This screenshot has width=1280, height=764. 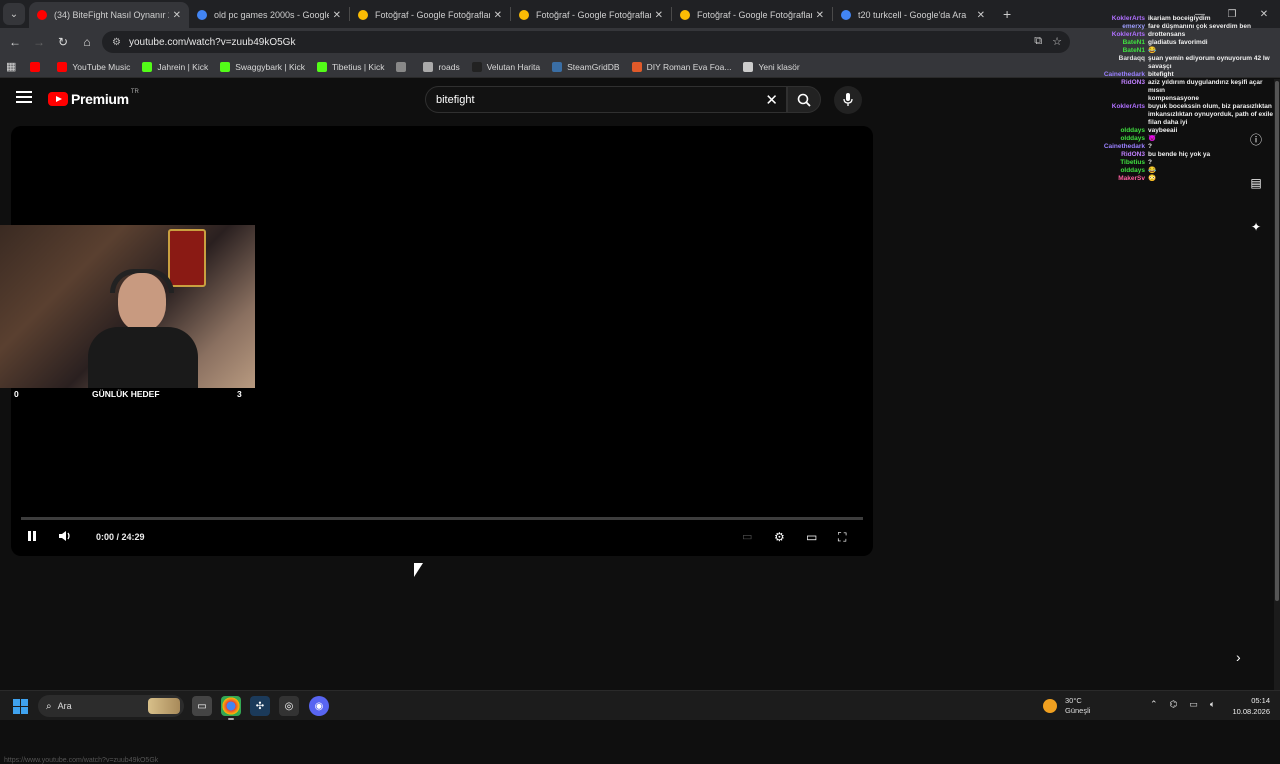 I want to click on bookmark-10: Yeni klasör, so click(x=771, y=66).